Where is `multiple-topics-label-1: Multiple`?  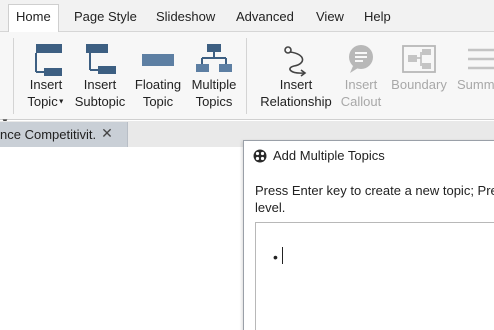
multiple-topics-label-1: Multiple is located at coordinates (214, 84).